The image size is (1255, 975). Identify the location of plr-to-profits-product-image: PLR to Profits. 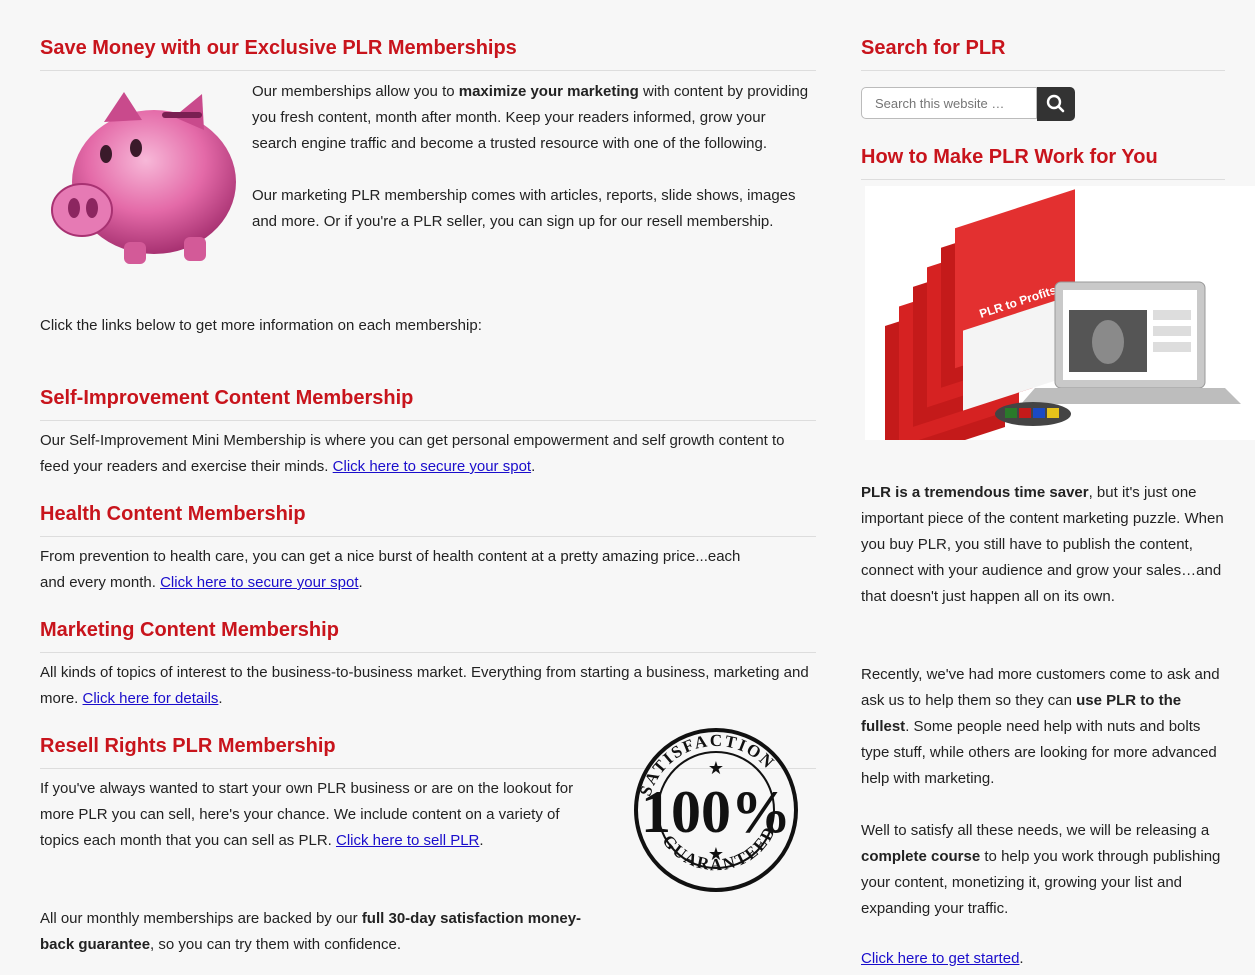
(1060, 313).